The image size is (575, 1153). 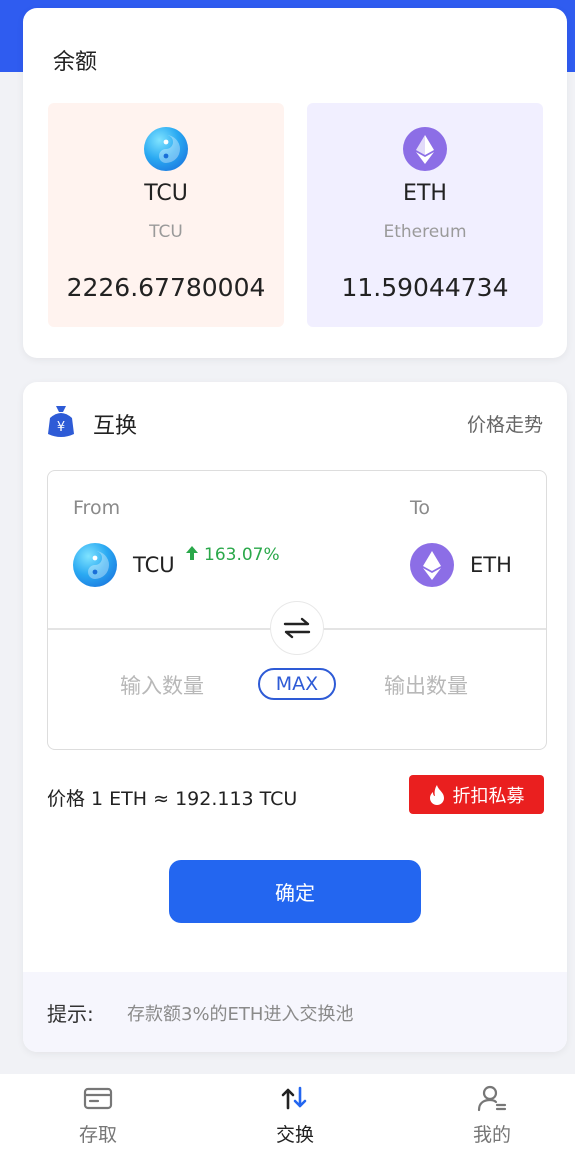 What do you see at coordinates (294, 1135) in the screenshot?
I see `nav-label: 交换` at bounding box center [294, 1135].